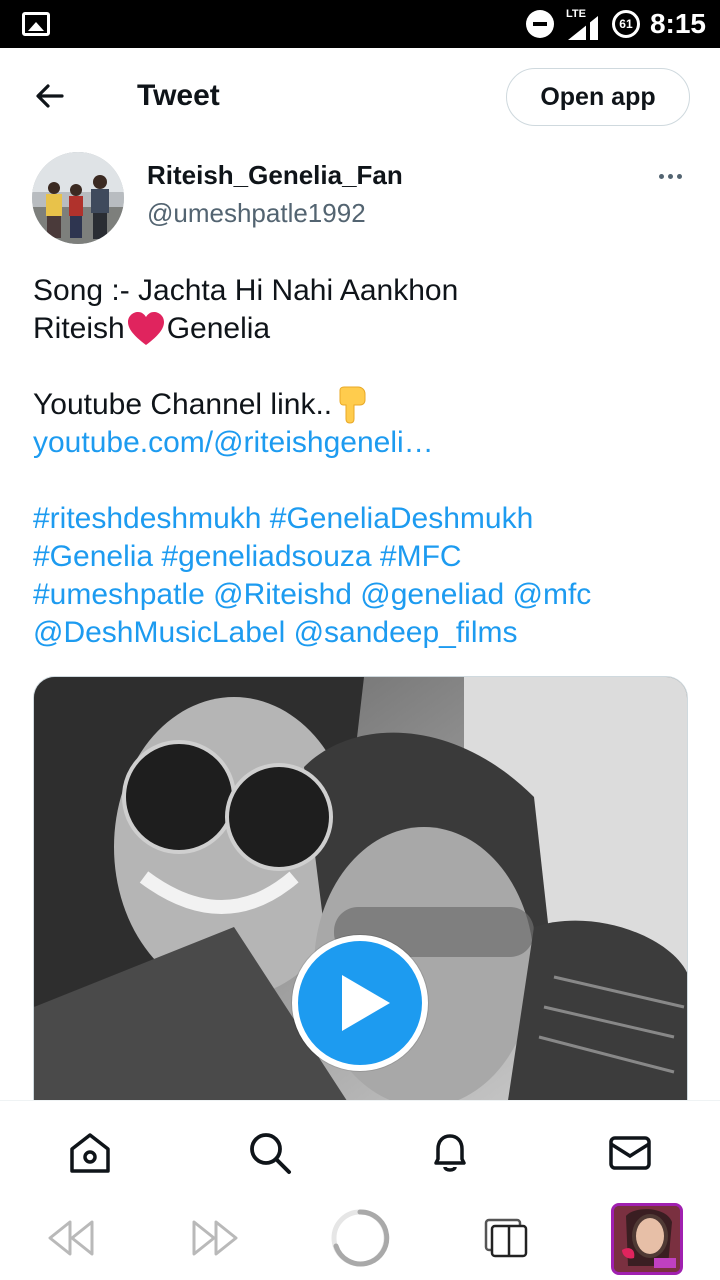 The width and height of the screenshot is (720, 1280). What do you see at coordinates (670, 176) in the screenshot?
I see `more-options-icon` at bounding box center [670, 176].